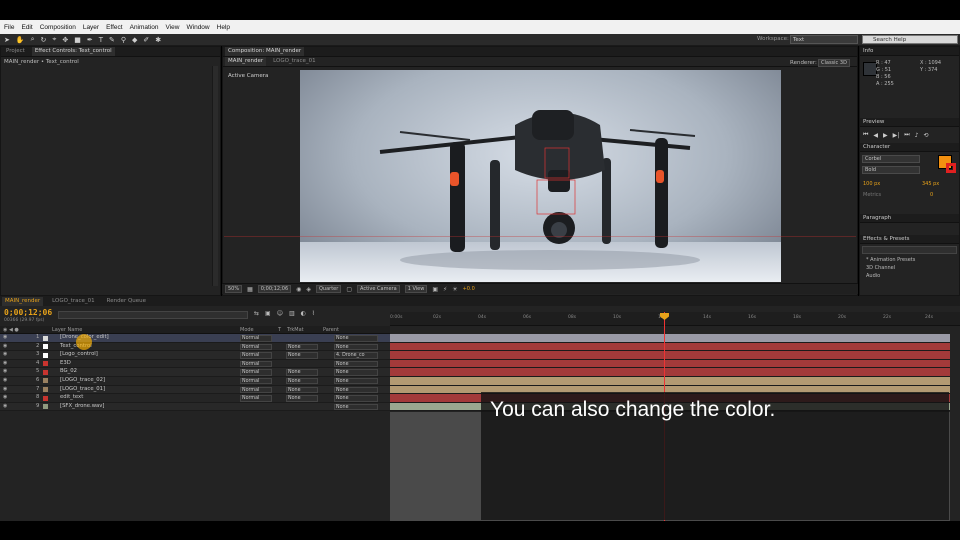 The image size is (960, 540). What do you see at coordinates (891, 170) in the screenshot?
I see `font-style-select: Bold` at bounding box center [891, 170].